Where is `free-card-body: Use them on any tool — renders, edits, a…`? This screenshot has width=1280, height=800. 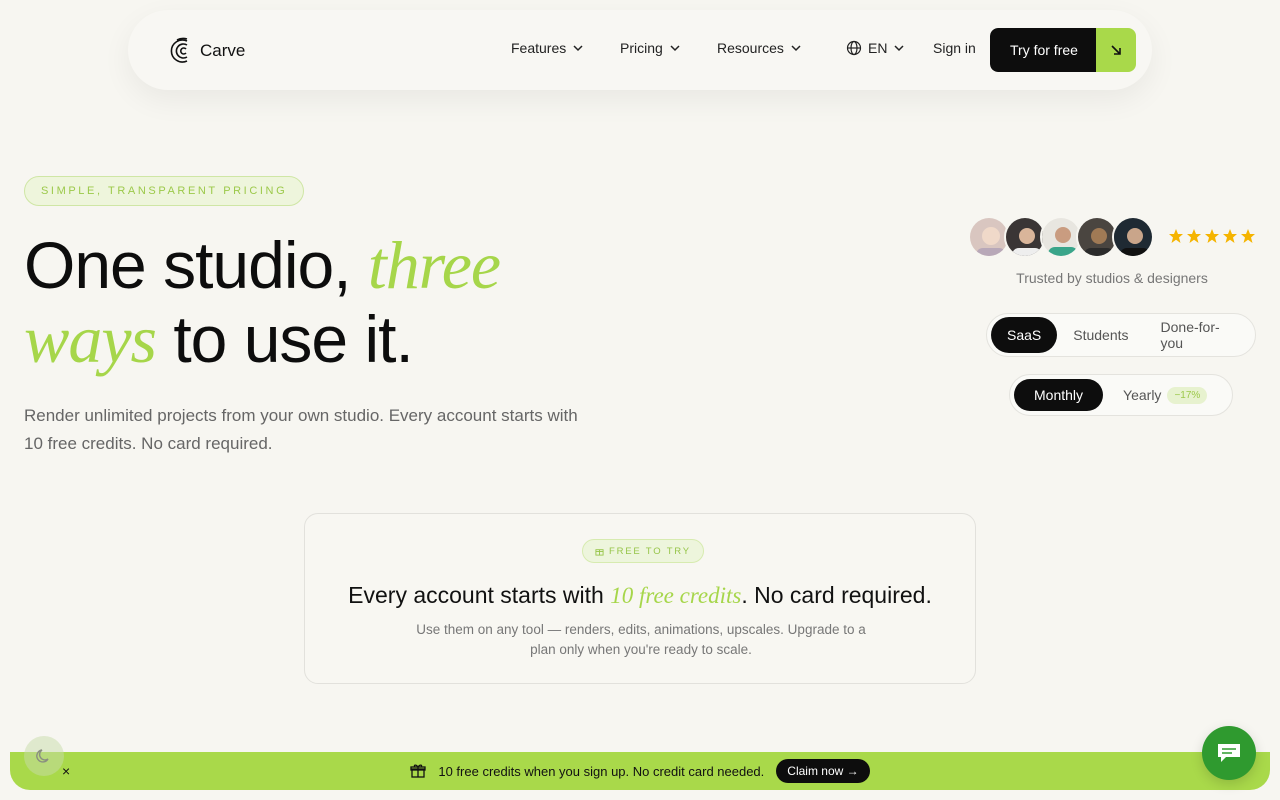 free-card-body: Use them on any tool — renders, edits, a… is located at coordinates (641, 639).